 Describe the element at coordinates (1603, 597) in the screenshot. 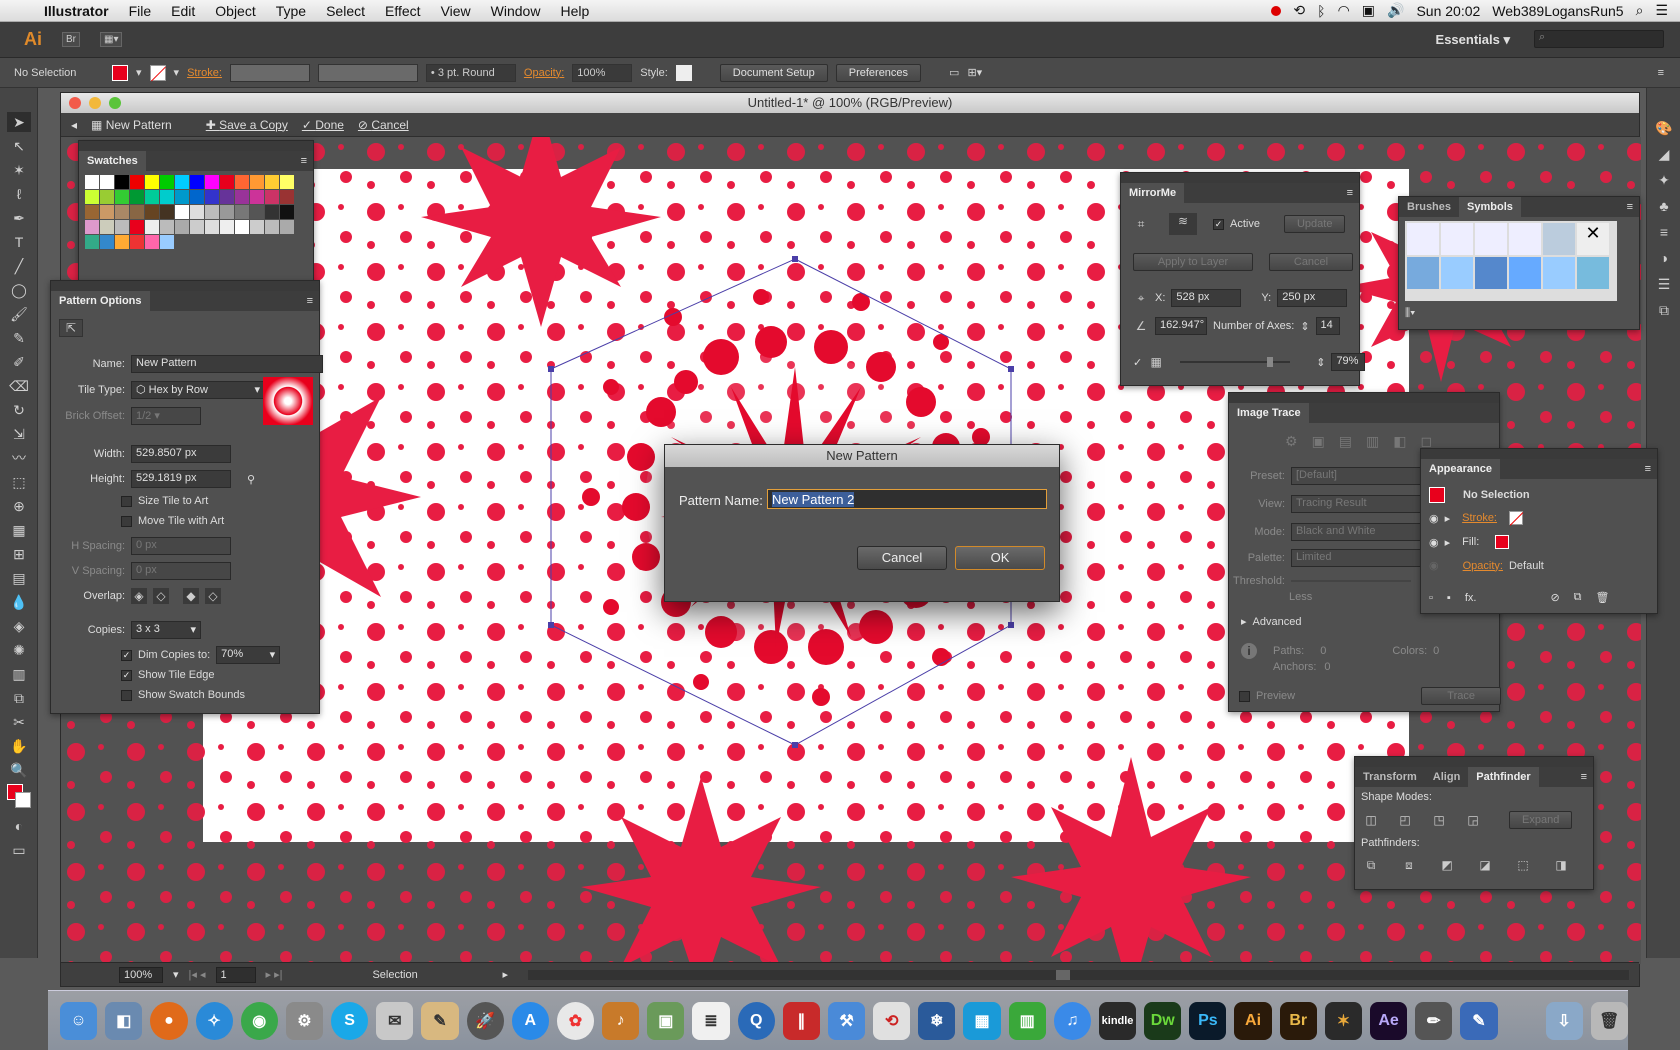

I see `delete-item-icon: 🗑` at that location.